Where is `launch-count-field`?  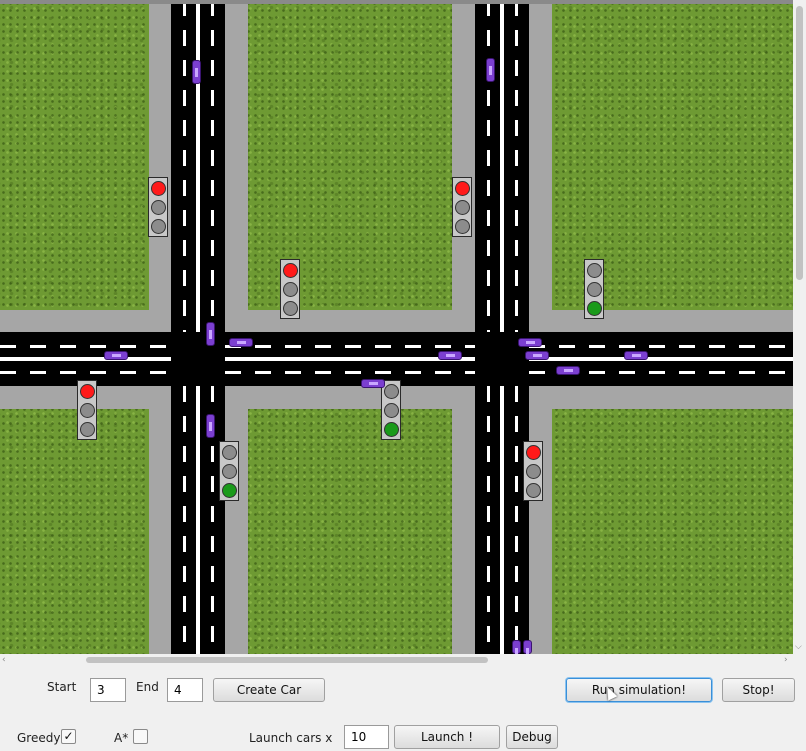 launch-count-field is located at coordinates (366, 737).